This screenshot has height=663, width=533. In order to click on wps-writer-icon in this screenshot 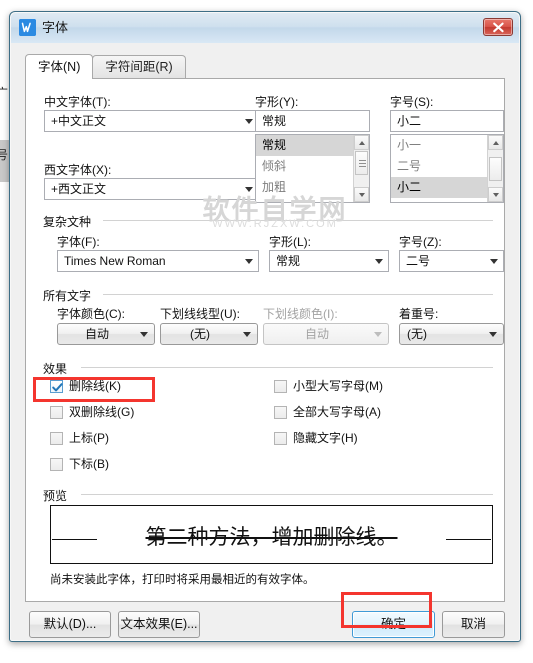, I will do `click(27, 27)`.